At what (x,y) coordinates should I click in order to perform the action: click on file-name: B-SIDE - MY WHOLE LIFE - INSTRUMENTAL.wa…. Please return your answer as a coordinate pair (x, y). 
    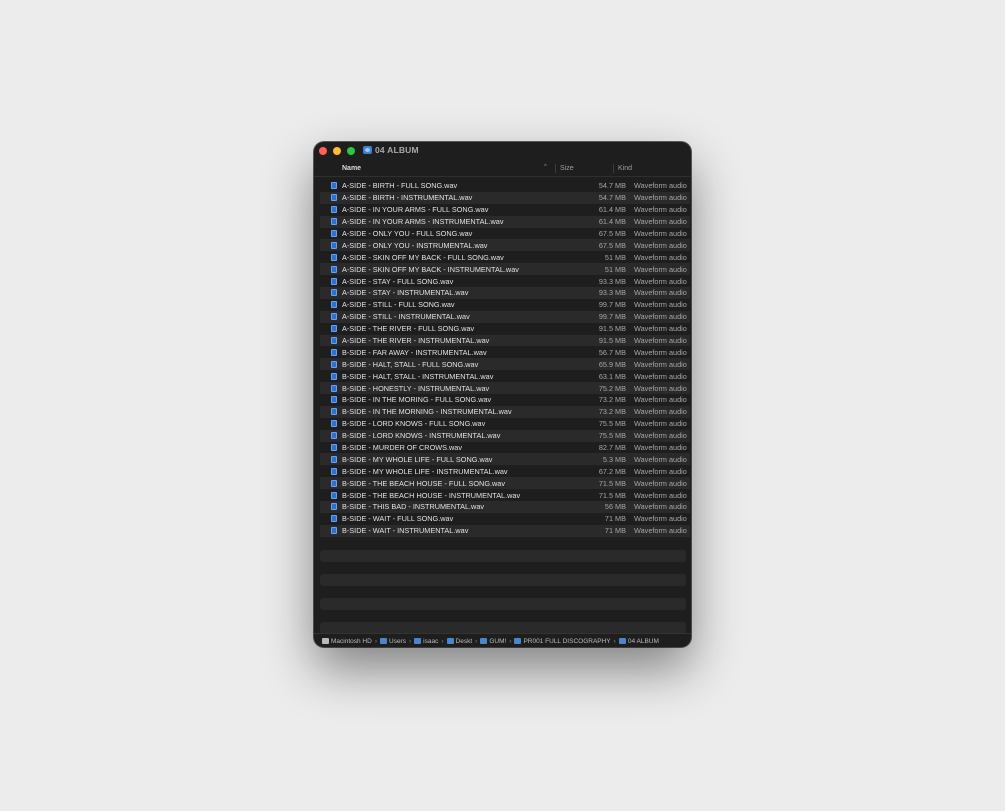
    Looking at the image, I should click on (425, 471).